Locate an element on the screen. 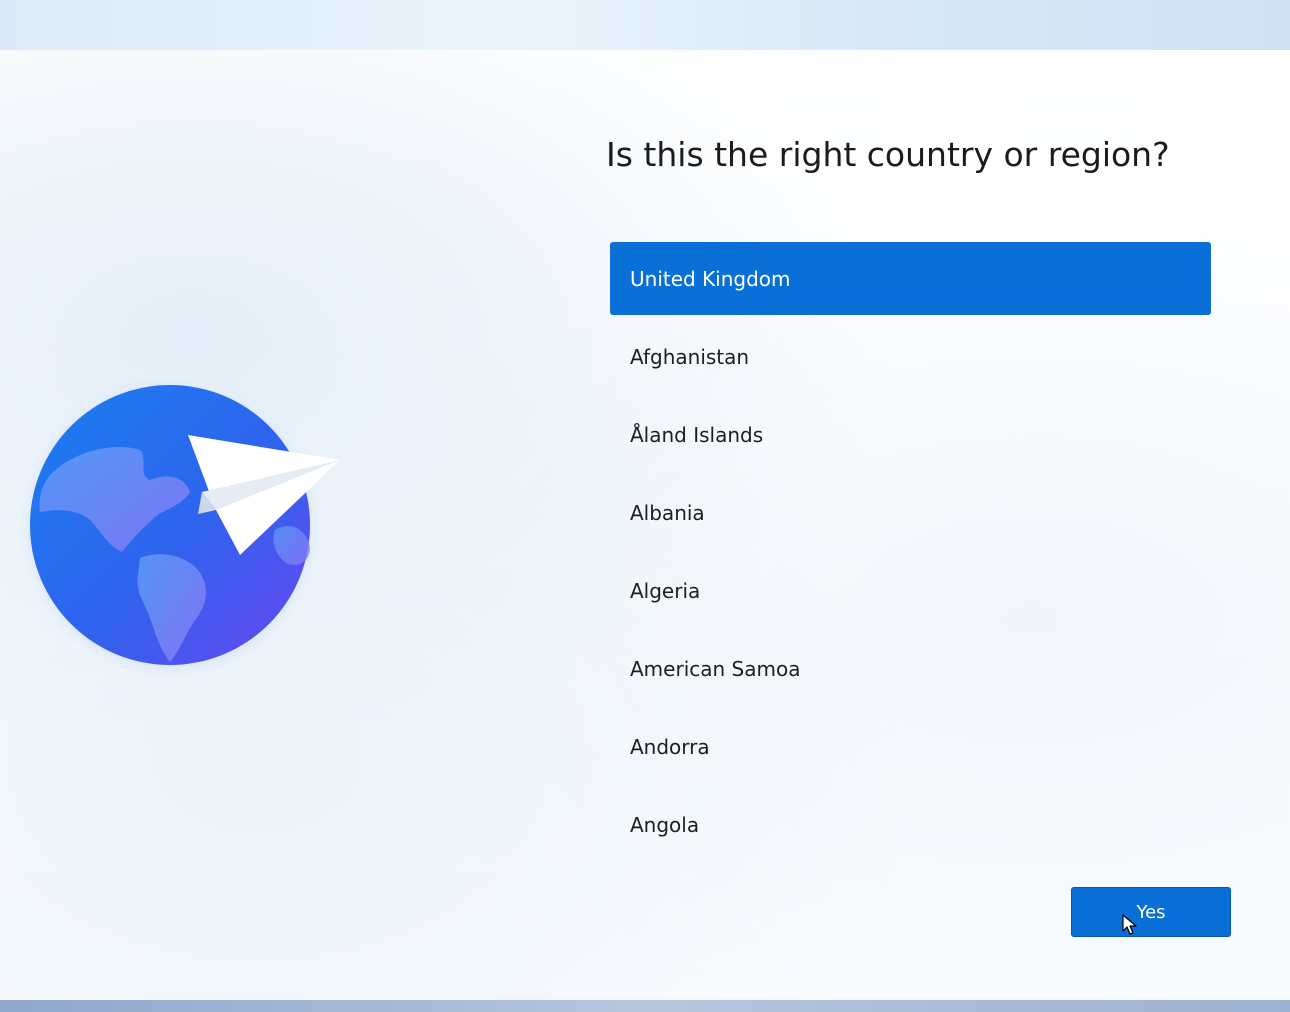 The height and width of the screenshot is (1012, 1290). country-label: American Samoa is located at coordinates (715, 668).